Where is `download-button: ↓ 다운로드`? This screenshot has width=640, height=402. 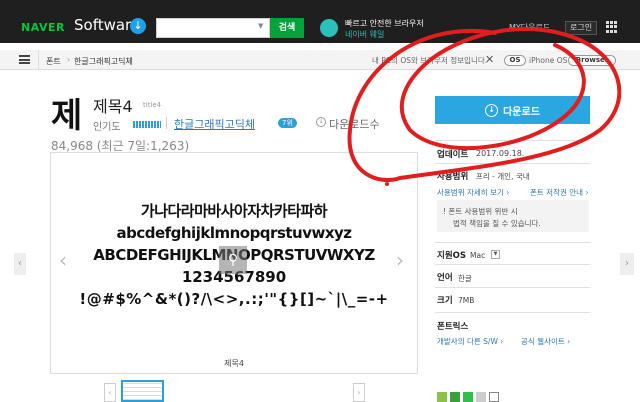 download-button: ↓ 다운로드 is located at coordinates (512, 110).